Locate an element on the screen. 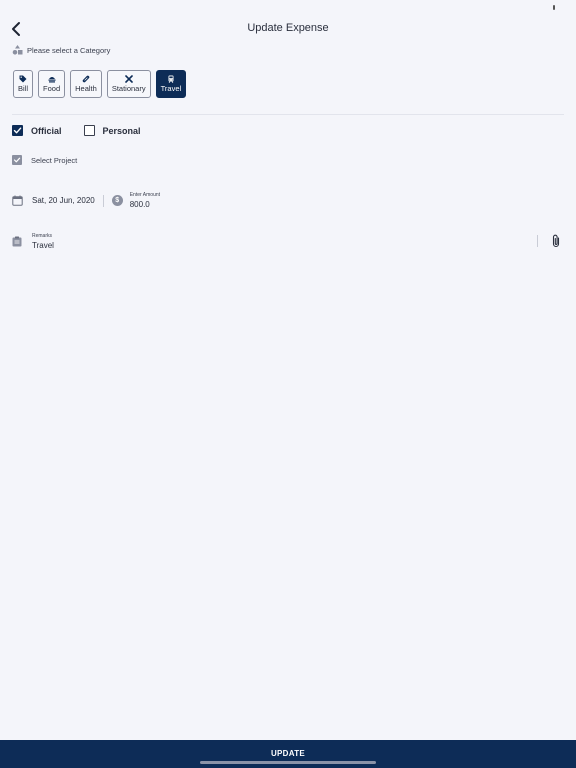 The width and height of the screenshot is (576, 768). amount-input: $ Enter Amount 800.0 is located at coordinates (136, 200).